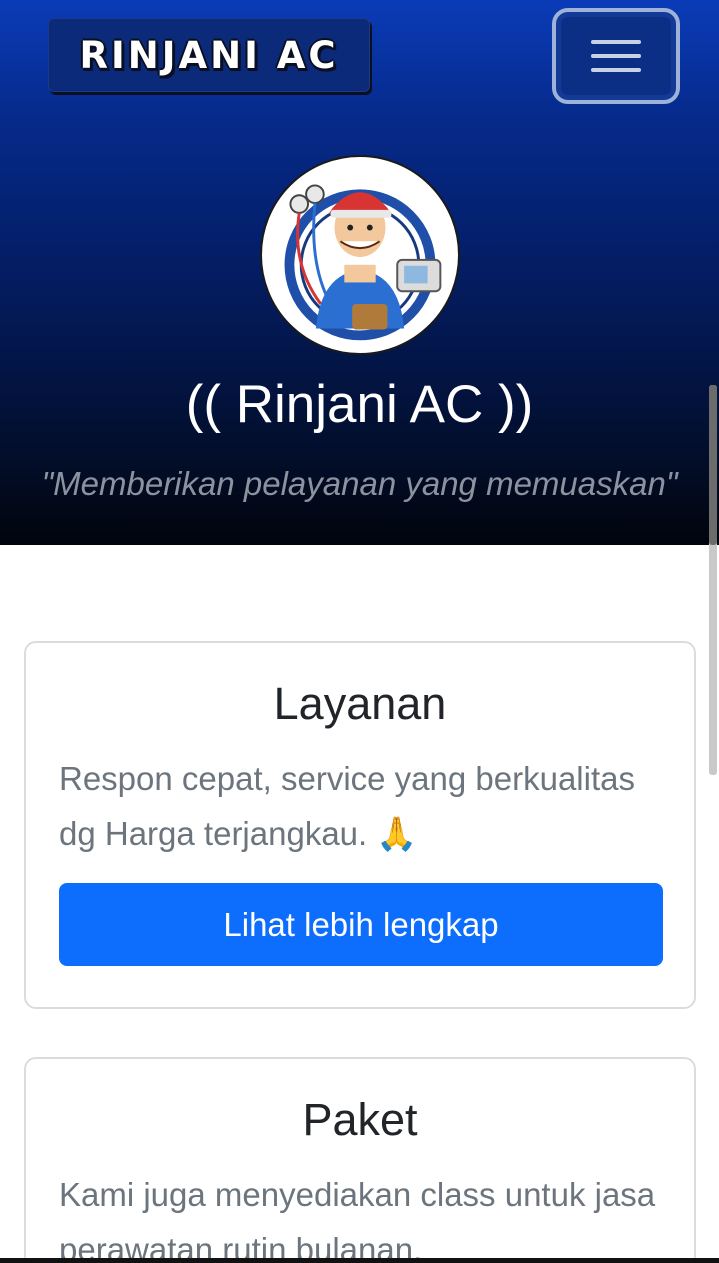  What do you see at coordinates (616, 56) in the screenshot?
I see `navbar-toggler-button` at bounding box center [616, 56].